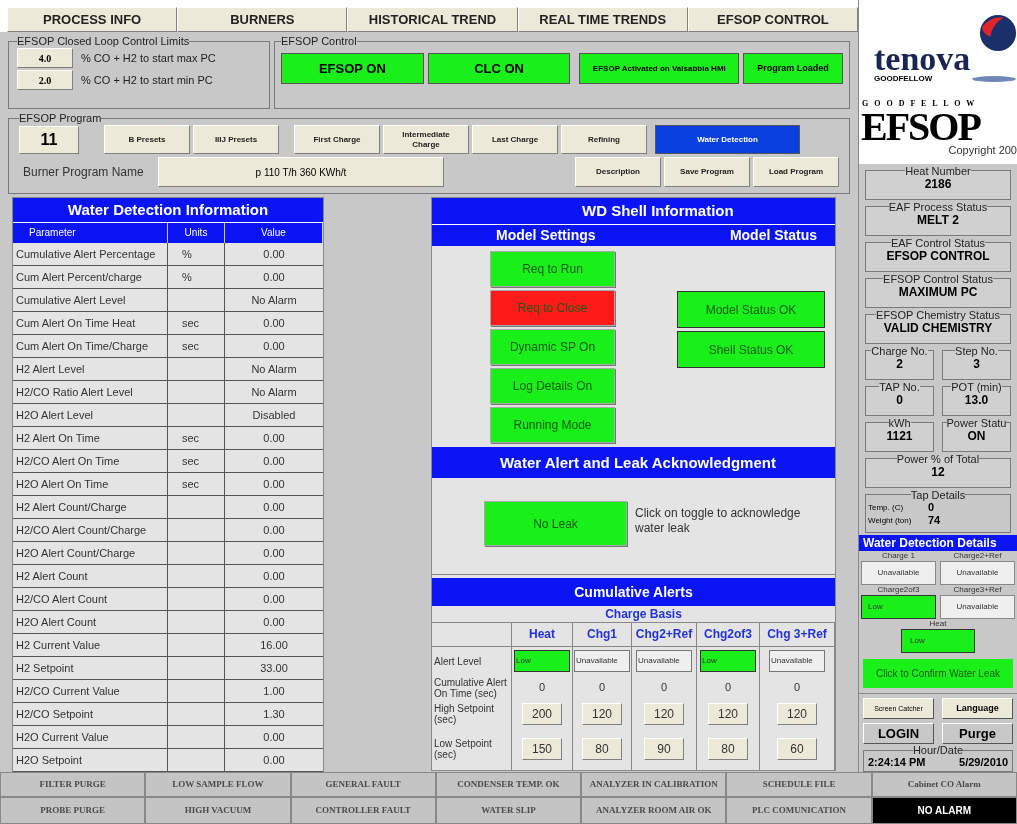 This screenshot has height=824, width=1017. What do you see at coordinates (976, 435) in the screenshot?
I see `status-value: ON` at bounding box center [976, 435].